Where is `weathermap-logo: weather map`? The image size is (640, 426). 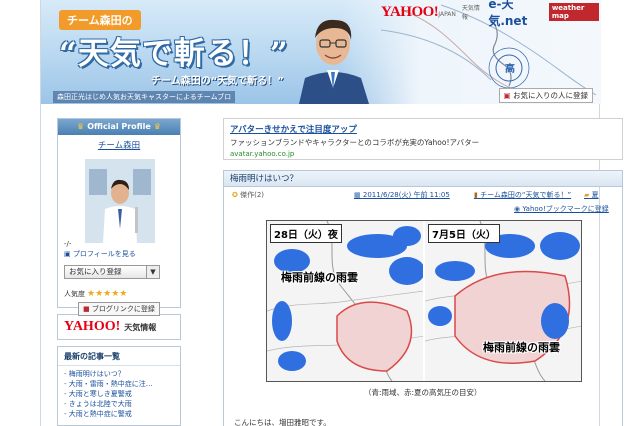
weathermap-logo: weather map is located at coordinates (573, 12).